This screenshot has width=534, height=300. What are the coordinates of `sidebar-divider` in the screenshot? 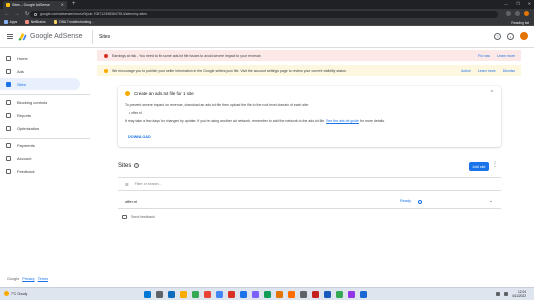 It's located at (45, 94).